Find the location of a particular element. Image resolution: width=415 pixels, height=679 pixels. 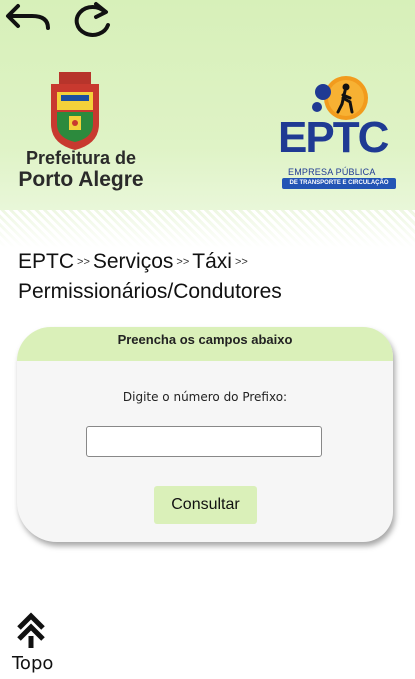

prefeitura-line1: Prefeitura de is located at coordinates (81, 158).